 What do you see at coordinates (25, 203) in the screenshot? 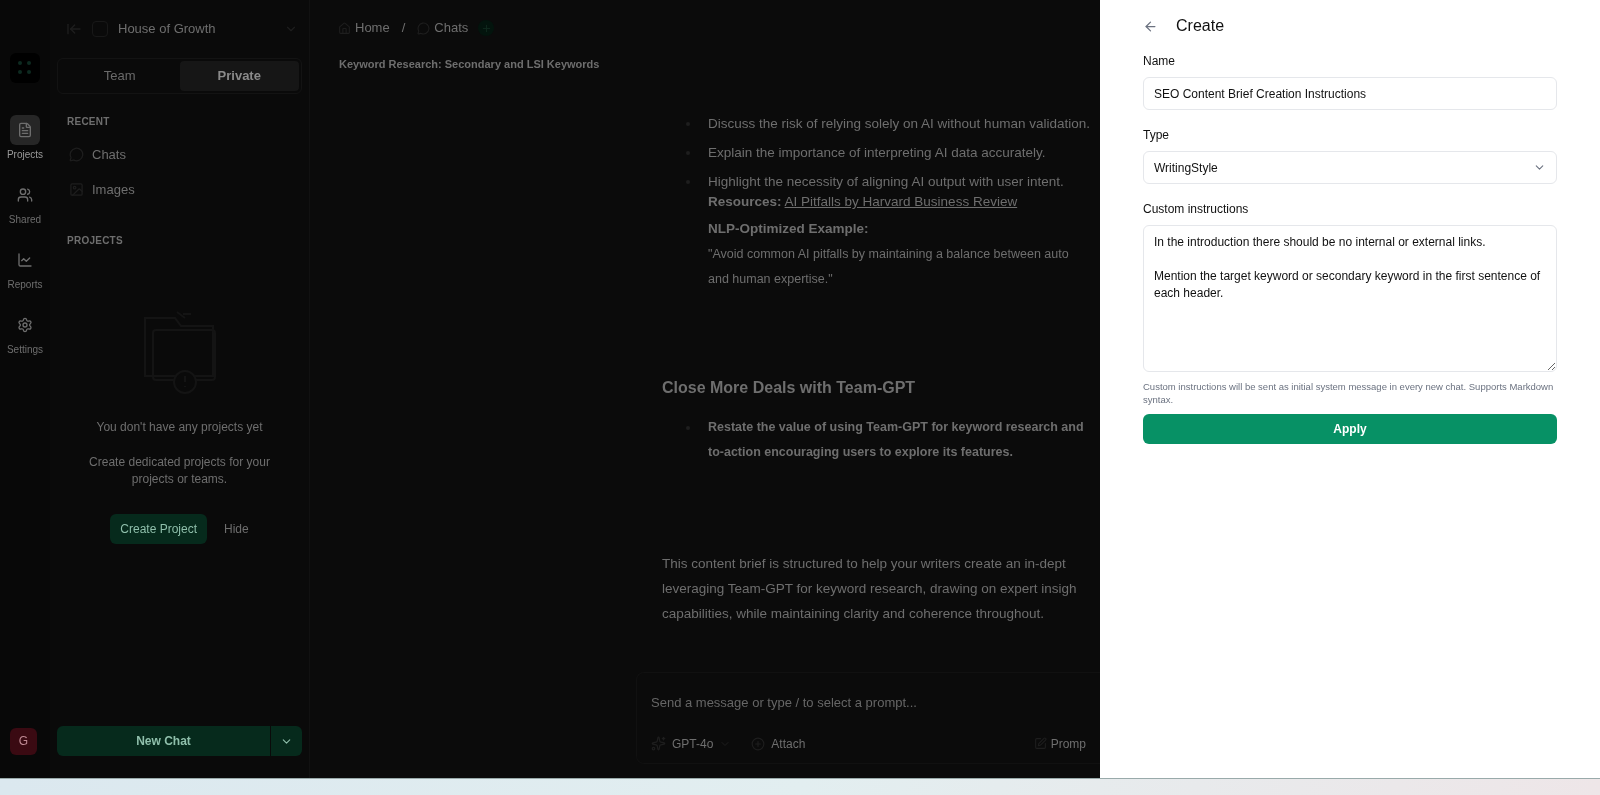
I see `rail-item: Shared` at bounding box center [25, 203].